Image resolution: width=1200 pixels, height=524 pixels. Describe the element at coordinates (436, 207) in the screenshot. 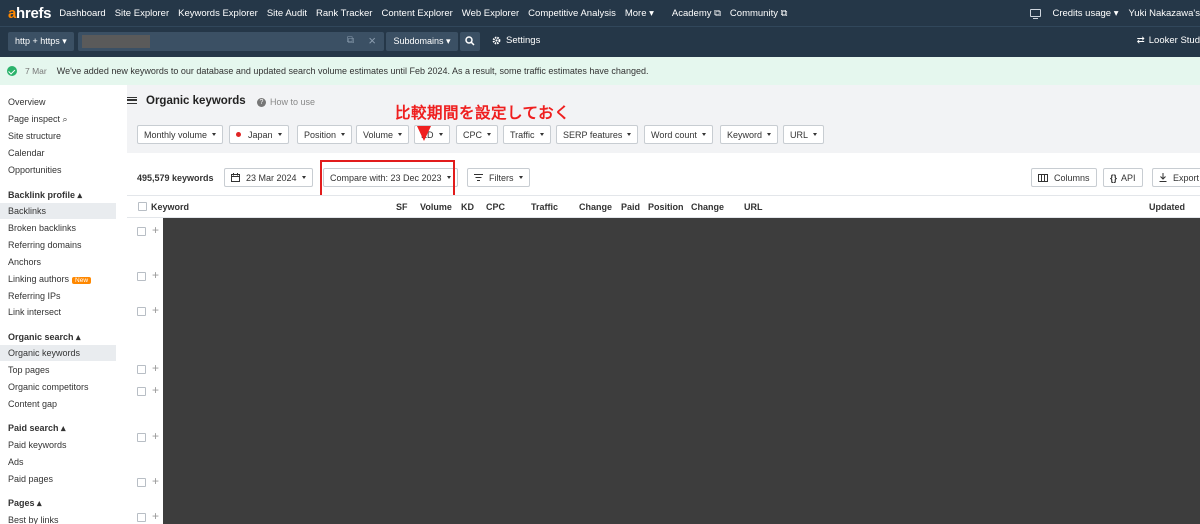

I see `col-volume: Volume` at that location.